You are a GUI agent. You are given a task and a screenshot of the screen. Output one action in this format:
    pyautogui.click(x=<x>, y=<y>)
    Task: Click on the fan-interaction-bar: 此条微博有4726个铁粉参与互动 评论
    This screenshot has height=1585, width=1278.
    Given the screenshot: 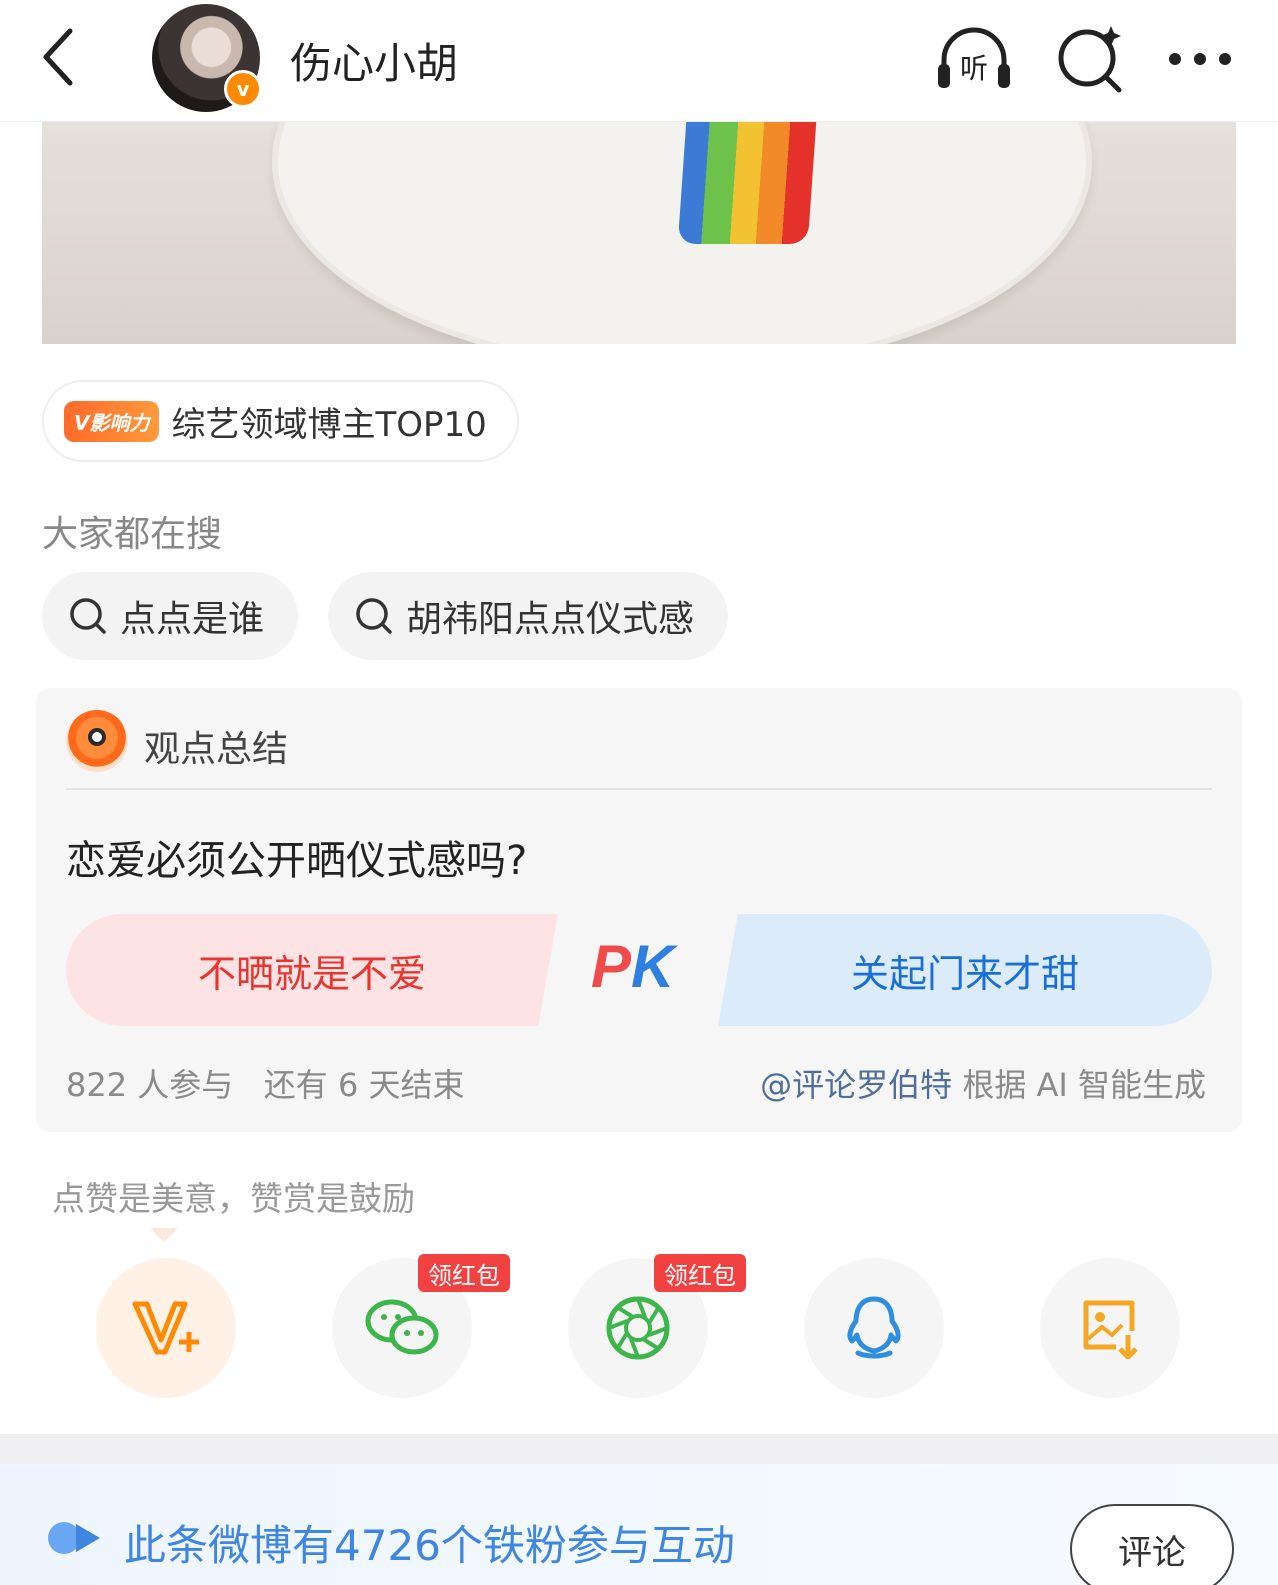 What is the action you would take?
    pyautogui.click(x=639, y=1524)
    